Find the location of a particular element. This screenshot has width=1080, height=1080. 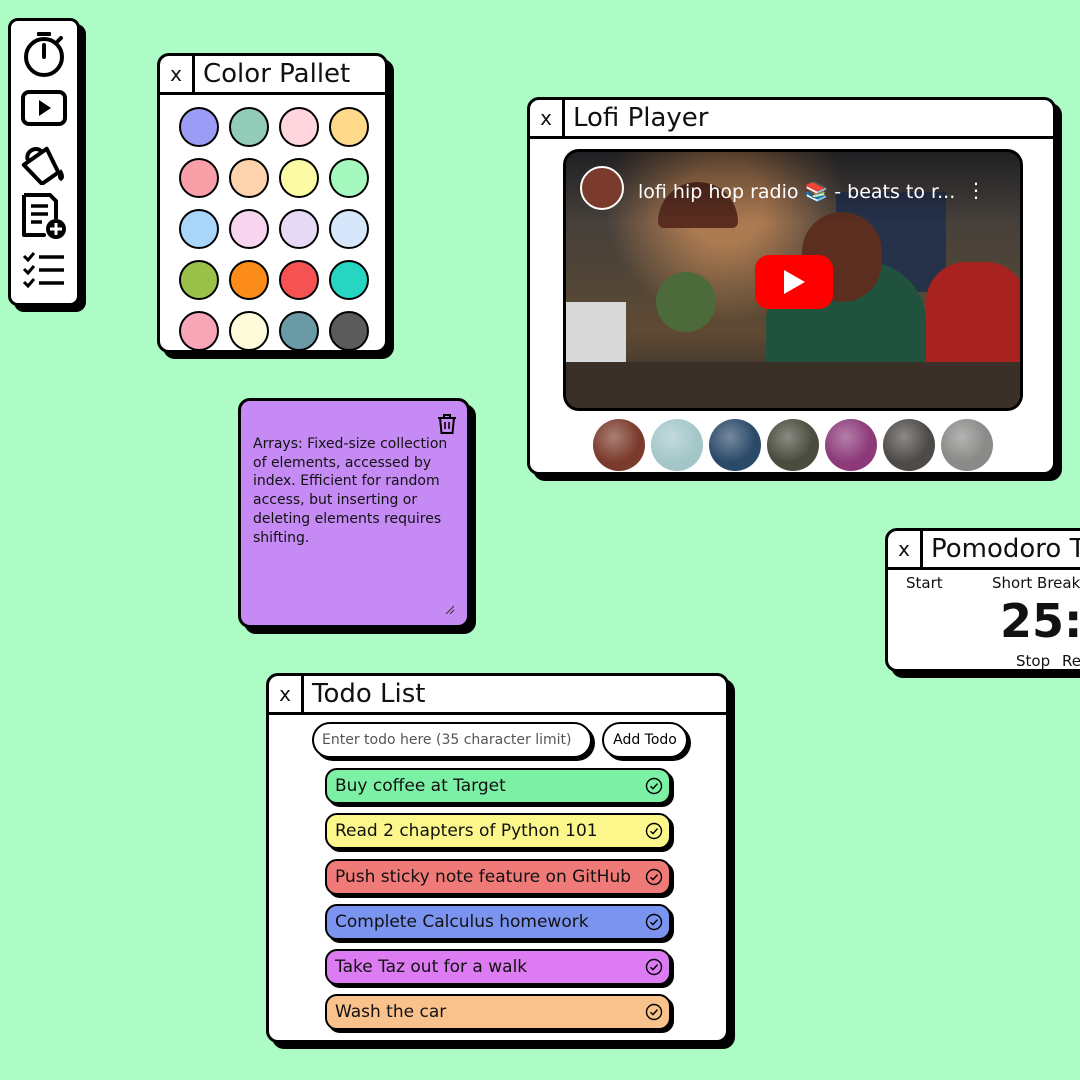

resize-handle-icon is located at coordinates (450, 610).